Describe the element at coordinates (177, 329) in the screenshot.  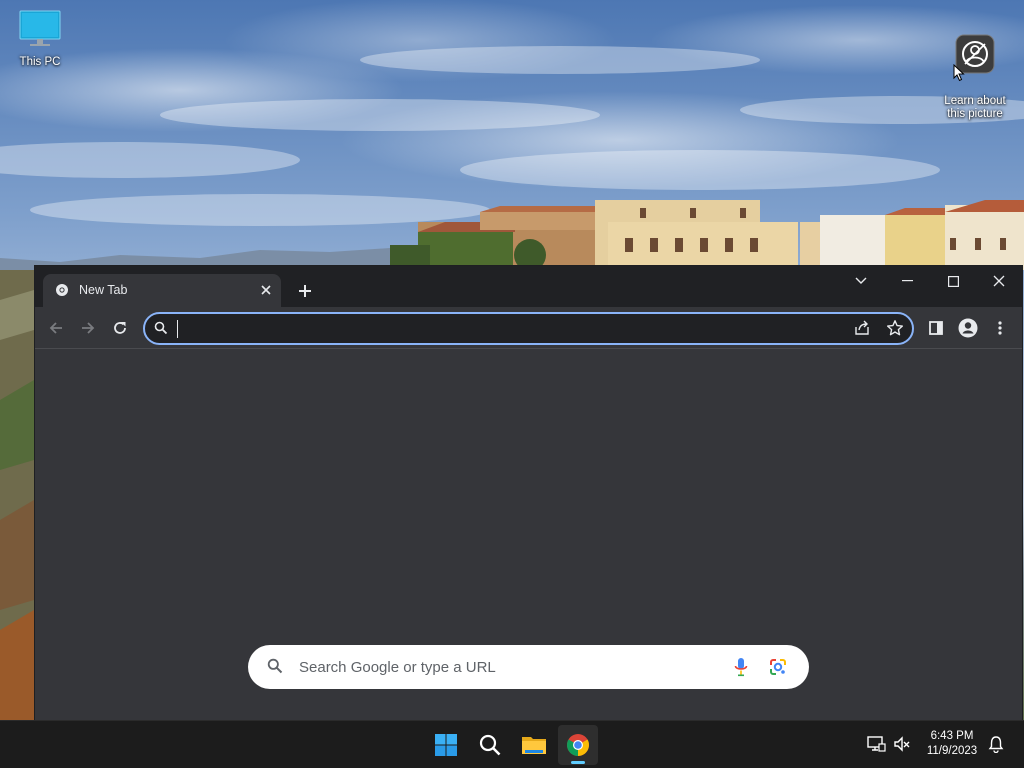
I see `text-caret` at that location.